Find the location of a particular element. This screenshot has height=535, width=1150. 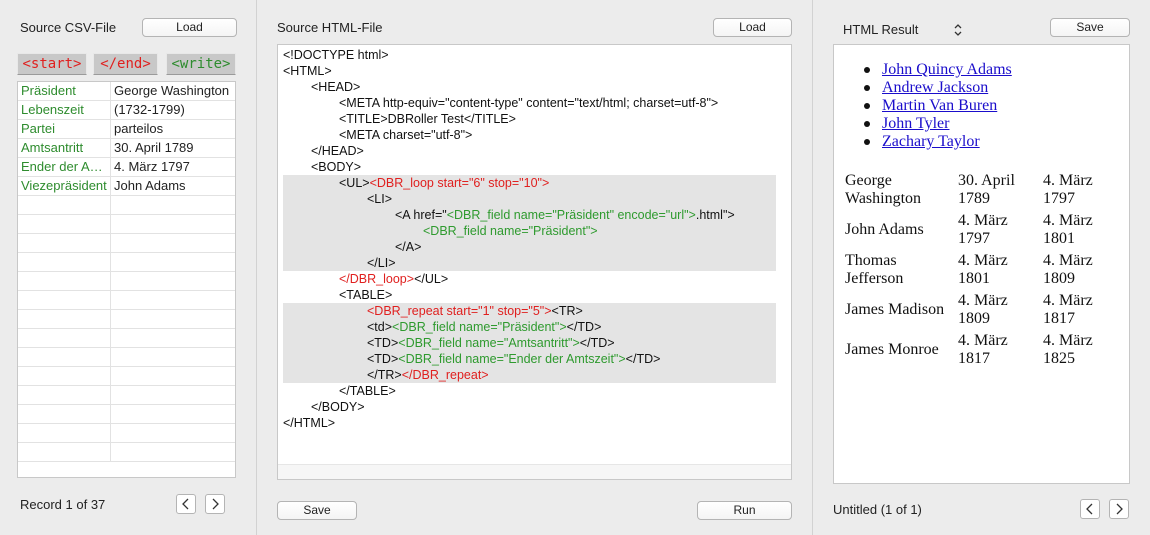

code-line: <DBR_repeat start="1" stop="5"><TR> is located at coordinates (529, 311).